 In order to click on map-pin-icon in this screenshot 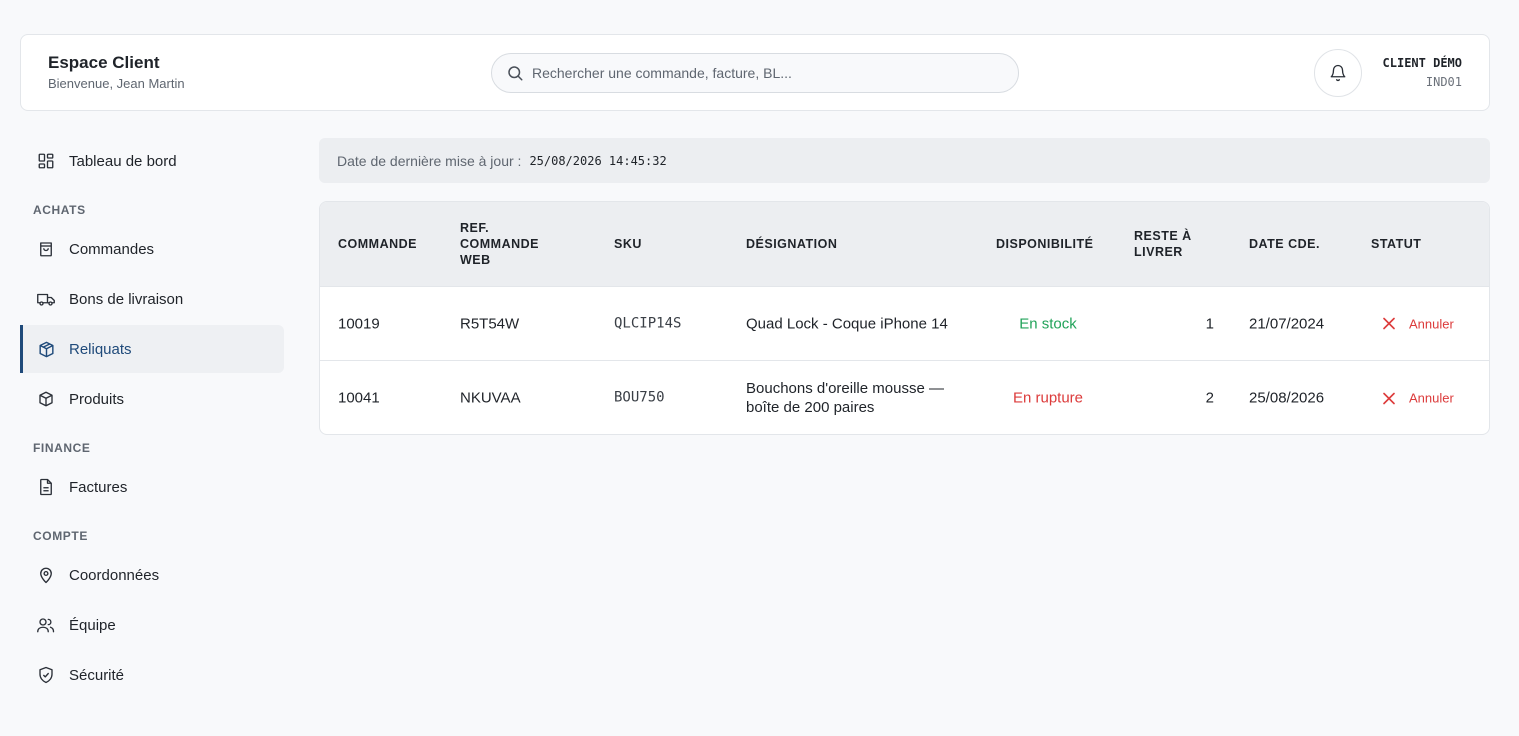, I will do `click(46, 575)`.